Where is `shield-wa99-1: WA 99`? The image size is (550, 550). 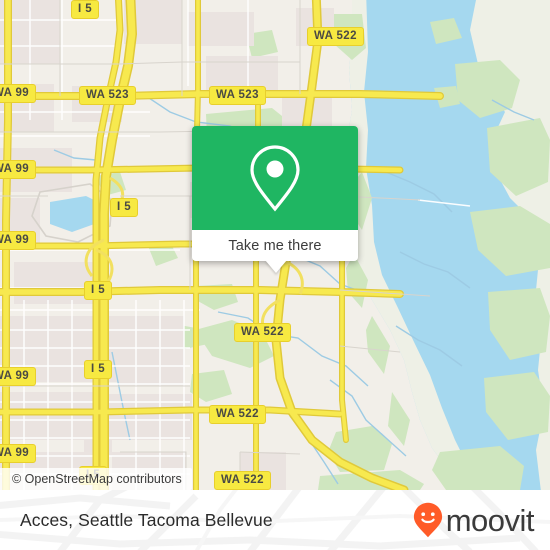
shield-wa99-1: WA 99 is located at coordinates (18, 93).